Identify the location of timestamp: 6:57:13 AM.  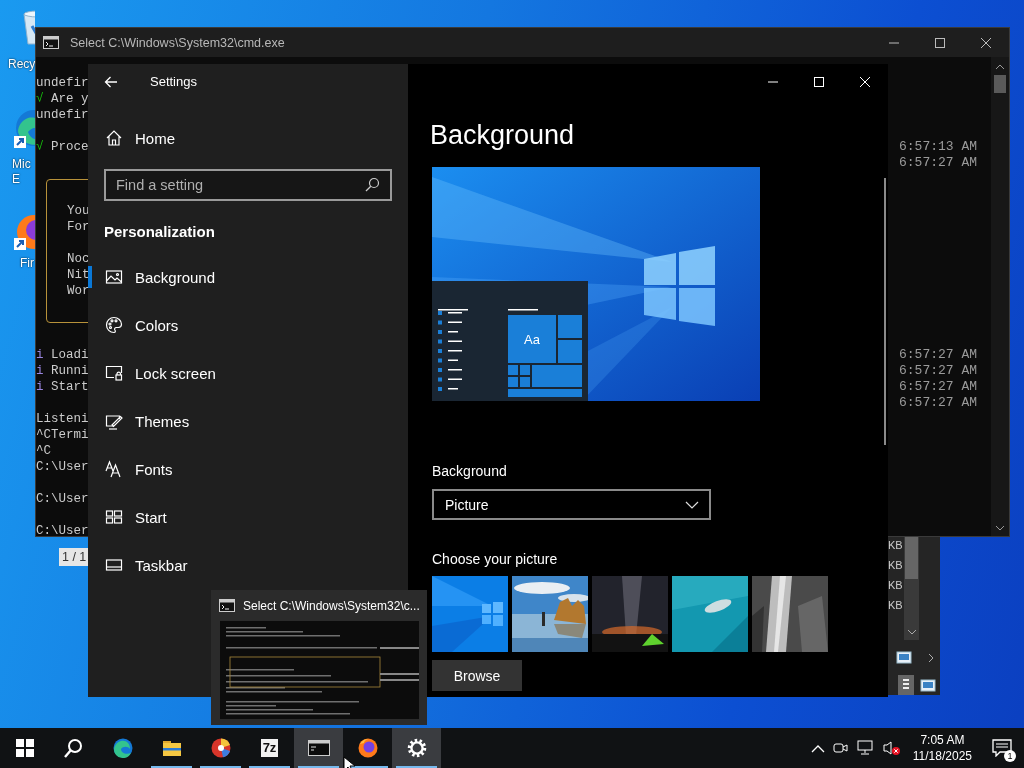
(938, 147).